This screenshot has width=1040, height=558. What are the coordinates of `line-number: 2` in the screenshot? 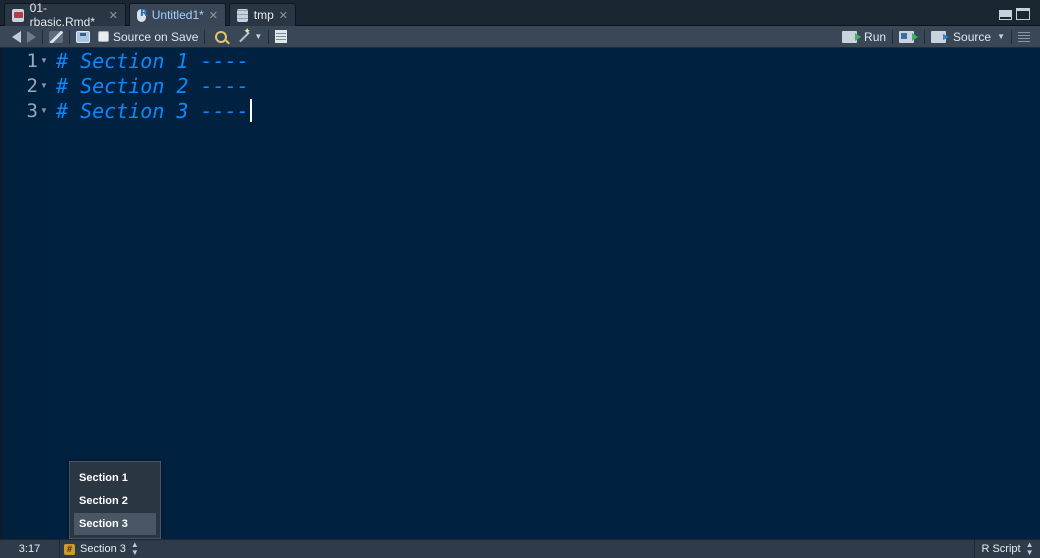 It's located at (32, 85).